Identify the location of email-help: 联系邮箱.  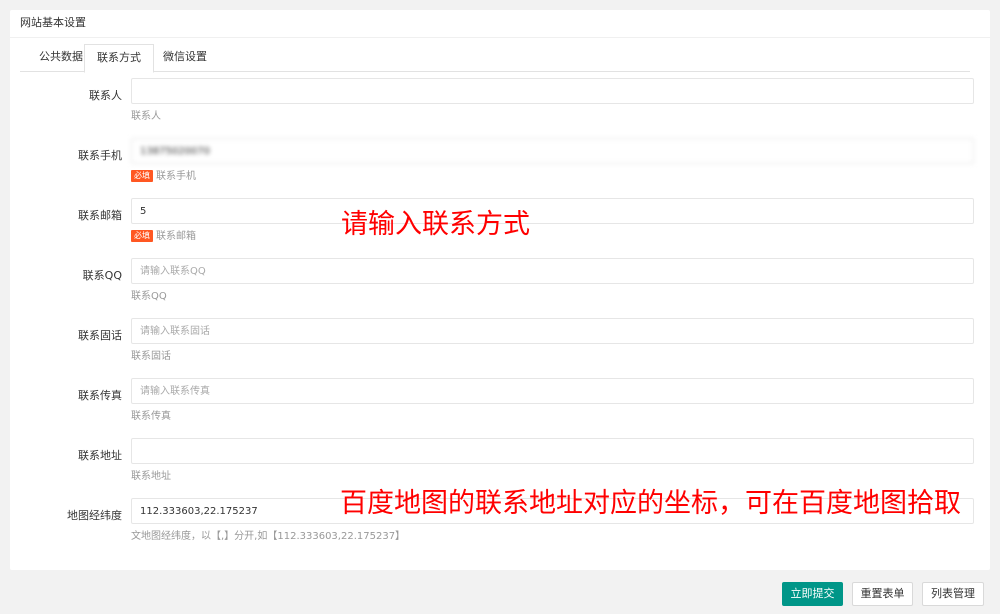
(176, 236).